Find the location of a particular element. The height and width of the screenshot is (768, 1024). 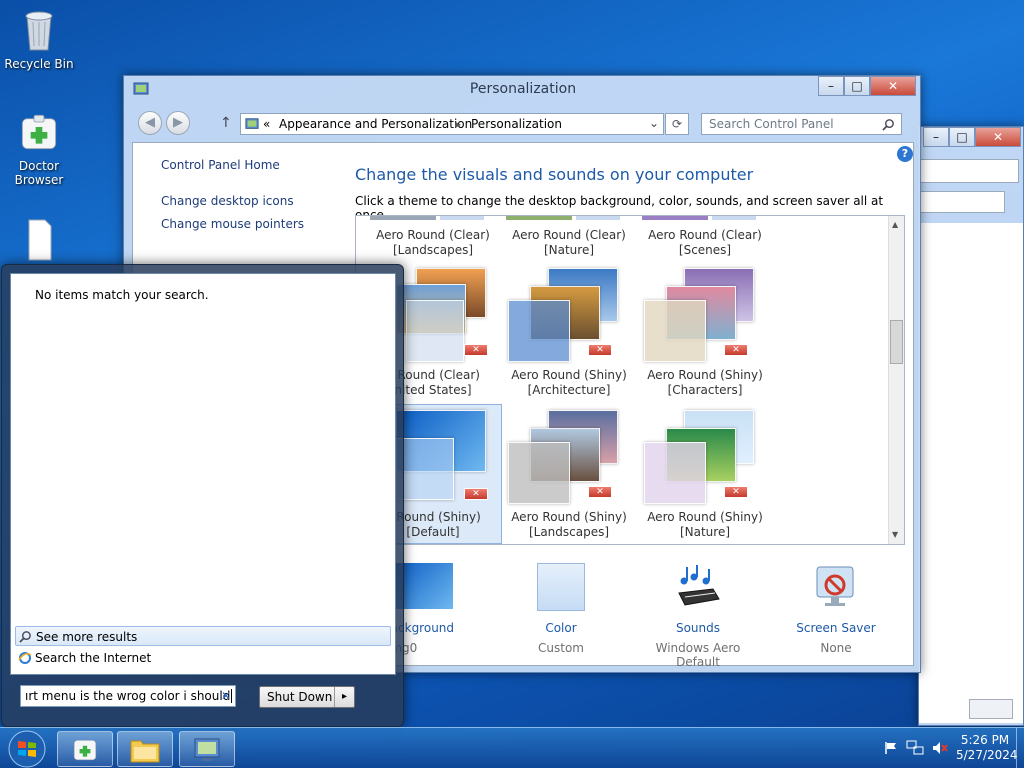

desktop-icon-recycle-bin: Recycle Bin is located at coordinates (39, 39).